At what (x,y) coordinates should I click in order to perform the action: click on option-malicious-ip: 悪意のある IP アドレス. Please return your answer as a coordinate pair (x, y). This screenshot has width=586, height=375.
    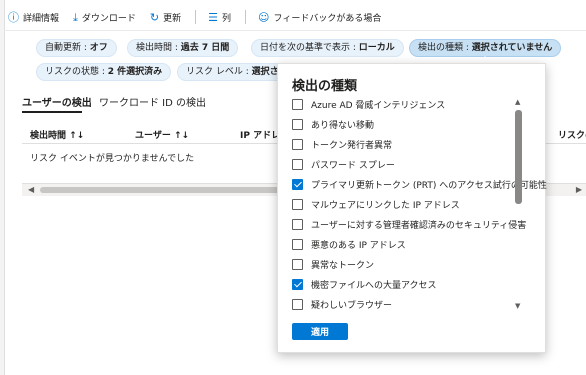
    Looking at the image, I should click on (349, 244).